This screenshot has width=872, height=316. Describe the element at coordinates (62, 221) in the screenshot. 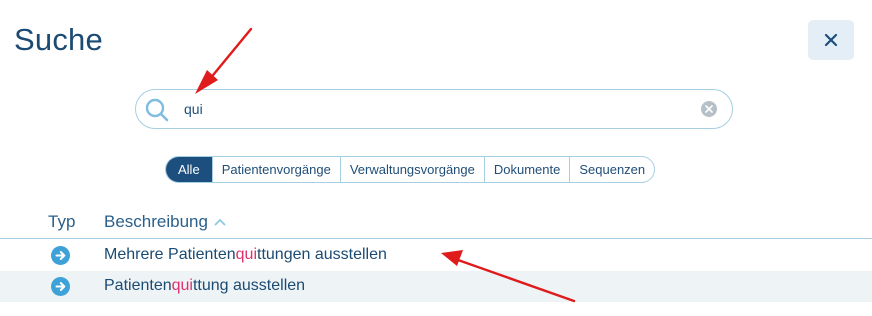

I see `column-header-typ: Typ` at that location.